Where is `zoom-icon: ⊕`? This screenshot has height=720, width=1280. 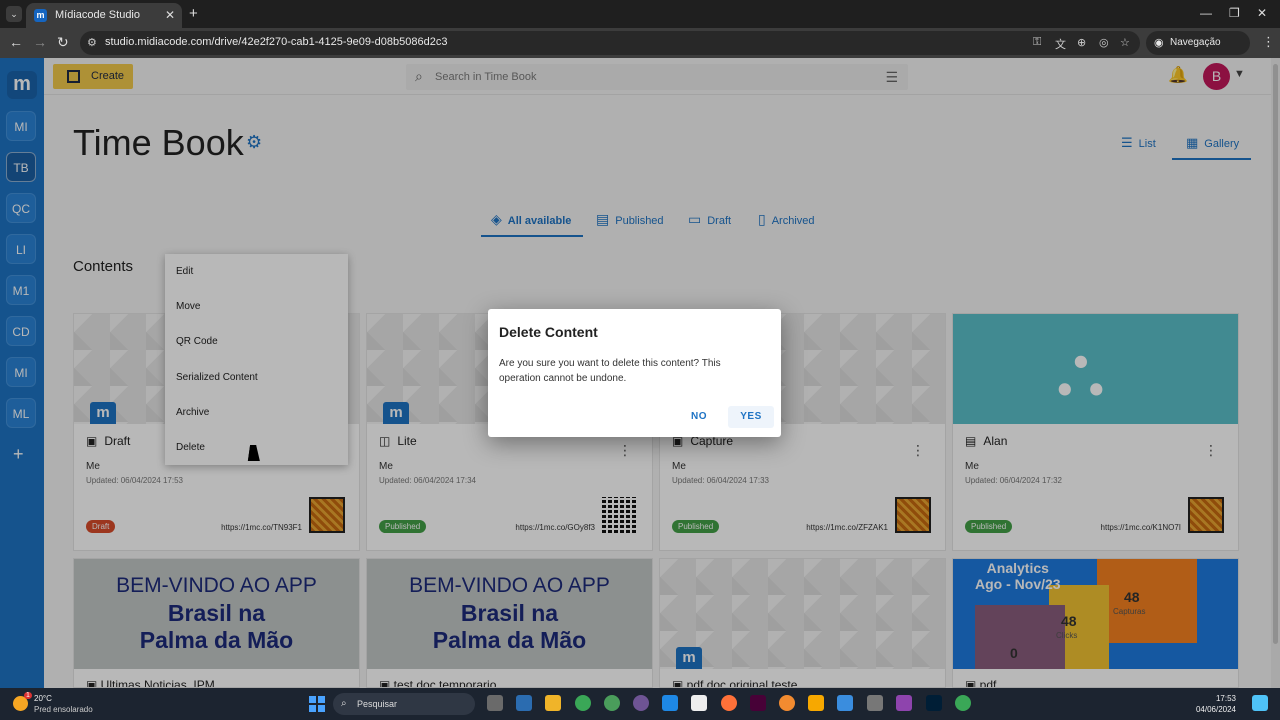 zoom-icon: ⊕ is located at coordinates (1081, 42).